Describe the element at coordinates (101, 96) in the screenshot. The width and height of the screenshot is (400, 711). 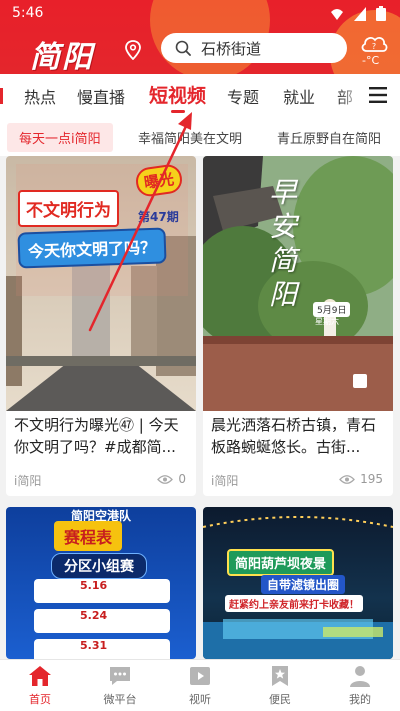
I see `tab-slow-live: 慢直播` at that location.